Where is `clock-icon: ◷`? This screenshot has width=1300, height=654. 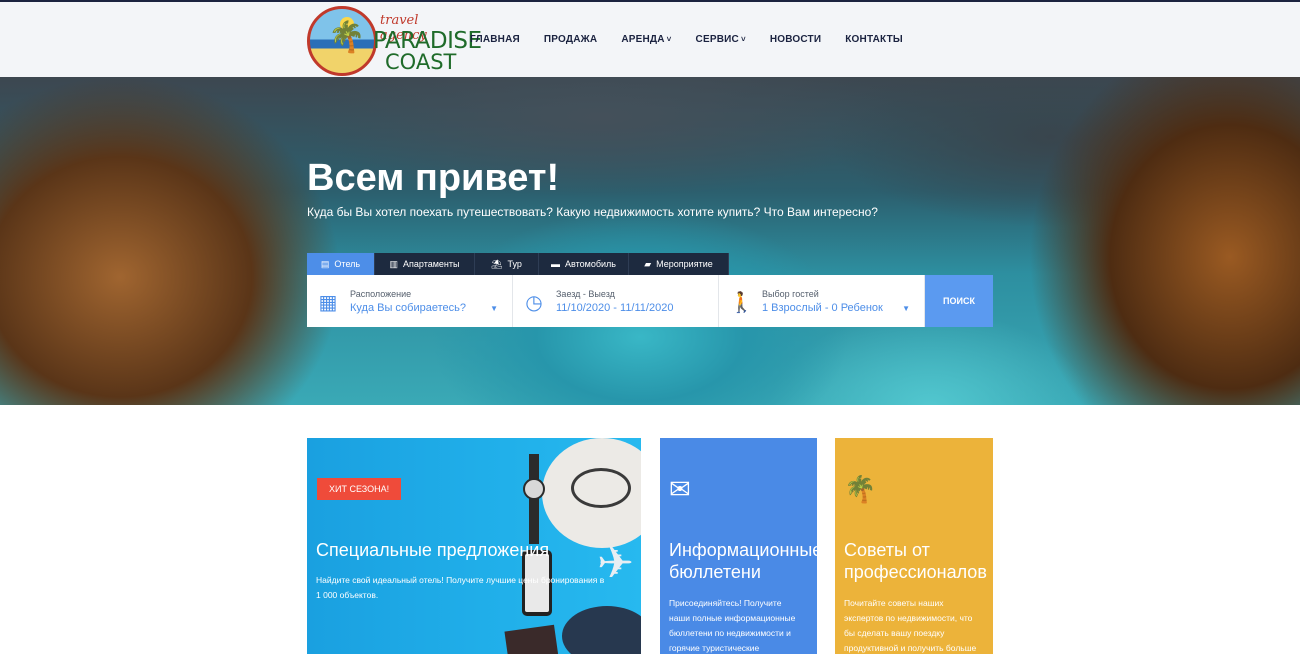 clock-icon: ◷ is located at coordinates (534, 302).